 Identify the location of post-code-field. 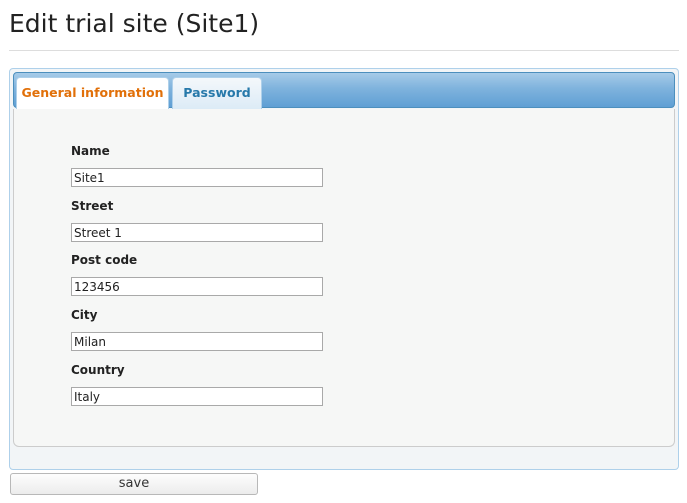
(197, 286).